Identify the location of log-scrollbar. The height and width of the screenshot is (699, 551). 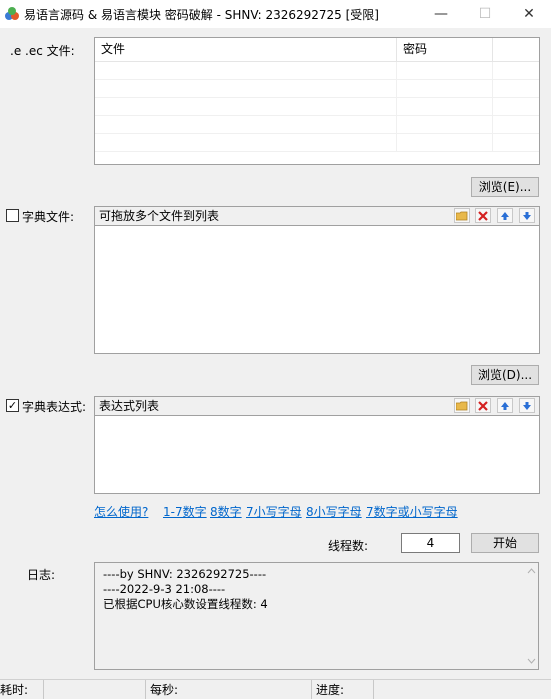
(531, 616).